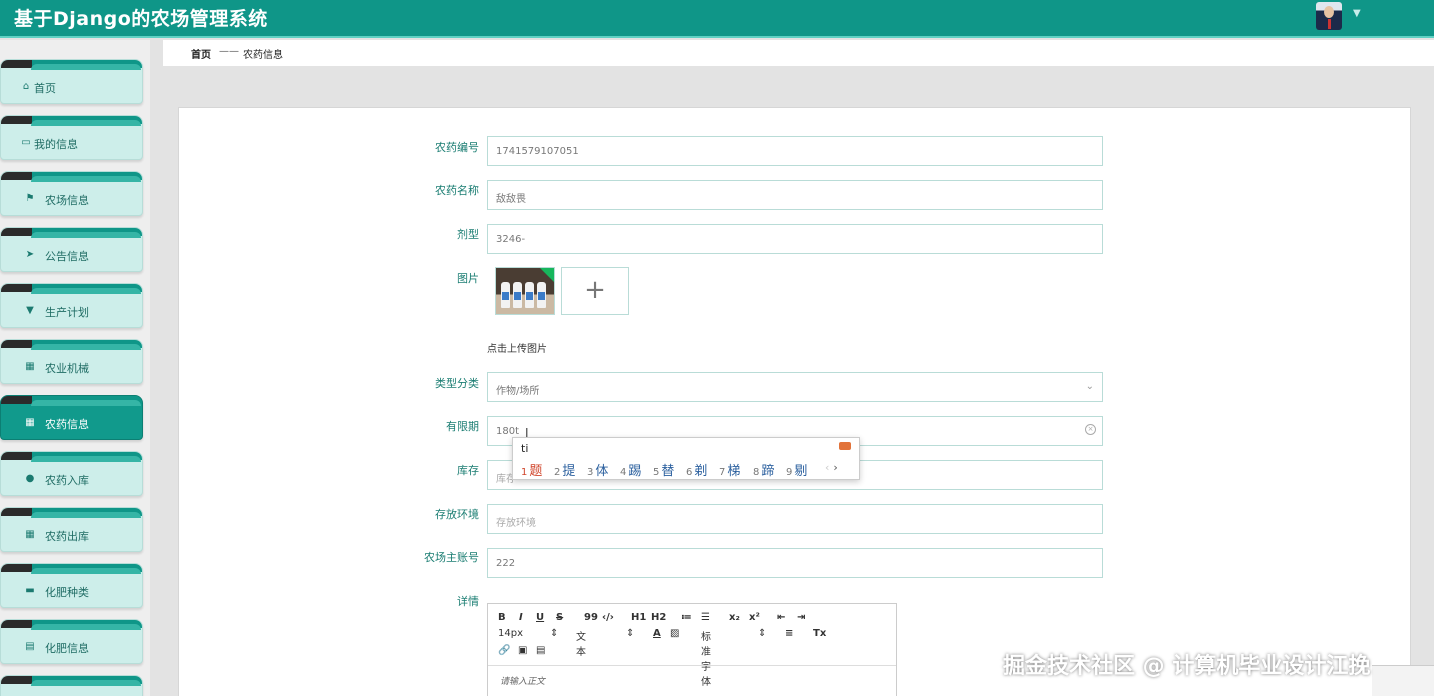  What do you see at coordinates (564, 469) in the screenshot?
I see `ime-candidate: 2提` at bounding box center [564, 469].